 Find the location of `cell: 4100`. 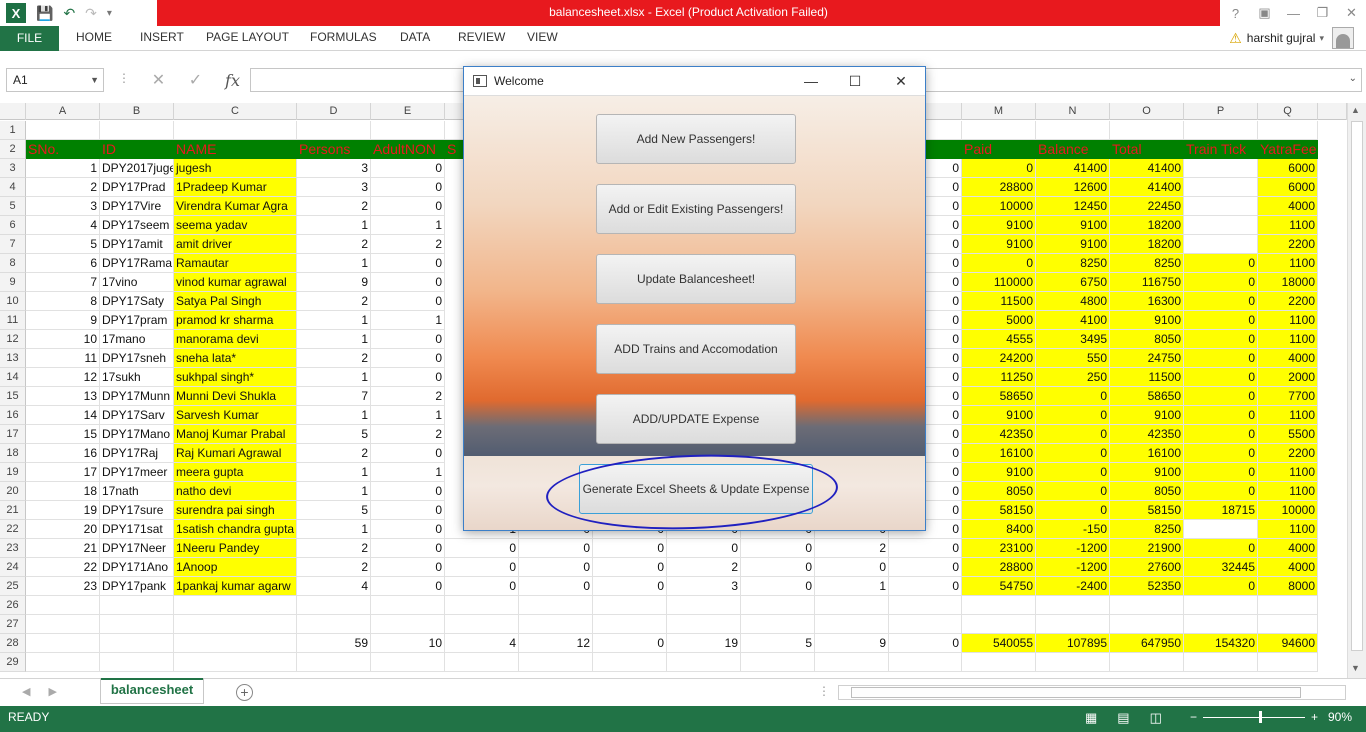

cell: 4100 is located at coordinates (1073, 320).